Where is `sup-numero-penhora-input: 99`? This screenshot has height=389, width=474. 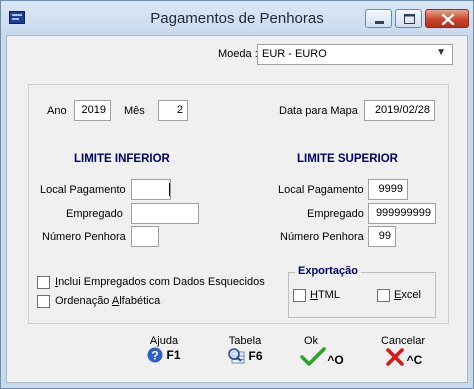 sup-numero-penhora-input: 99 is located at coordinates (382, 236).